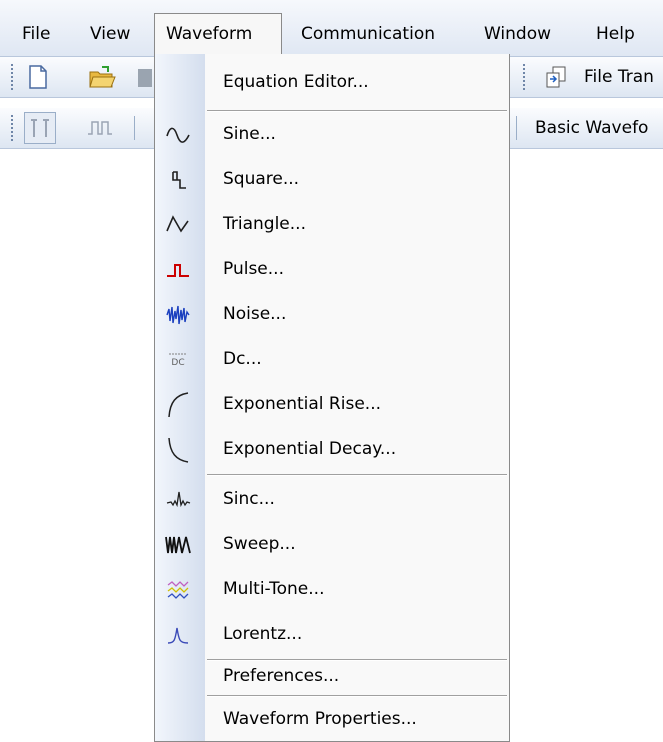 This screenshot has height=742, width=663. I want to click on basic-waveform-label: Basic Wavefo, so click(591, 128).